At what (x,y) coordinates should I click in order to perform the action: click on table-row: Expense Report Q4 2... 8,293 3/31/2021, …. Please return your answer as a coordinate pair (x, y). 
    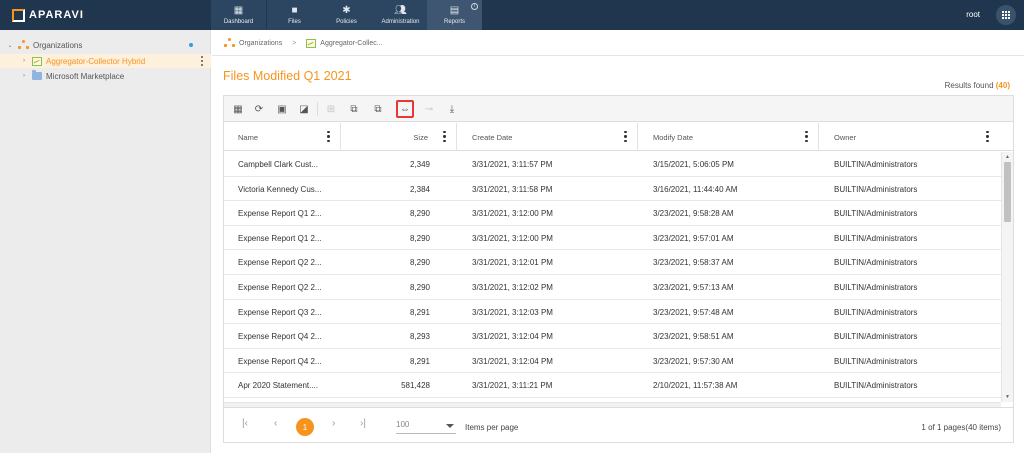
    Looking at the image, I should click on (612, 336).